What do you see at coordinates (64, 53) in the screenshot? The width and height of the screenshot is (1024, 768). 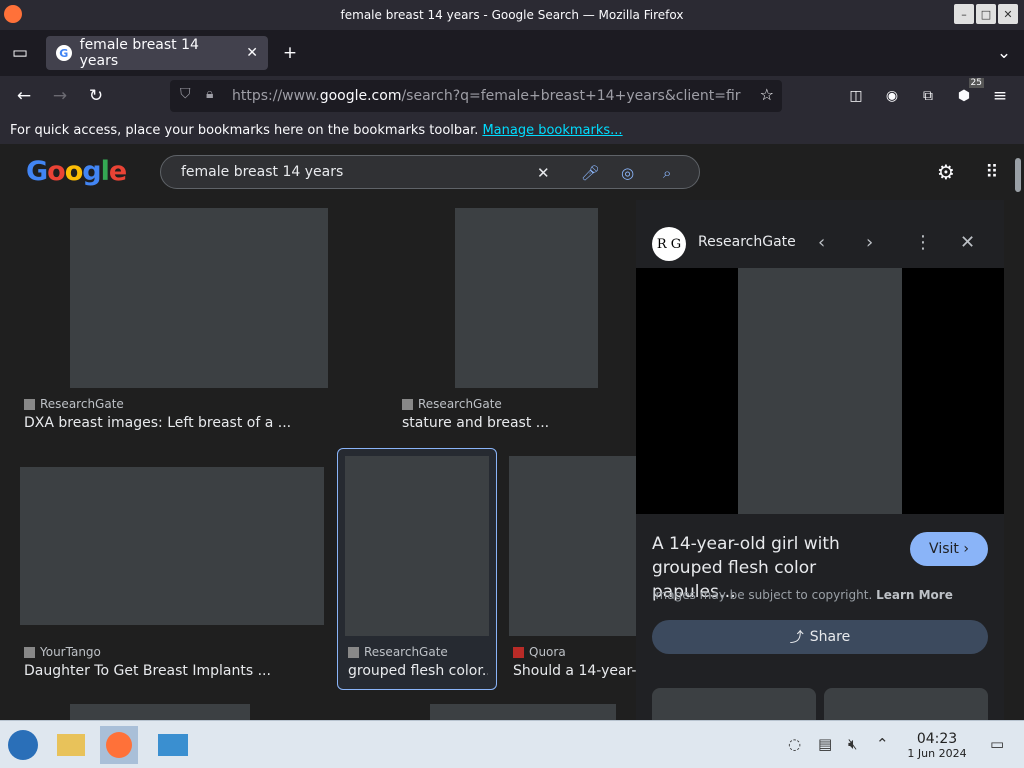 I see `google-favicon: G` at bounding box center [64, 53].